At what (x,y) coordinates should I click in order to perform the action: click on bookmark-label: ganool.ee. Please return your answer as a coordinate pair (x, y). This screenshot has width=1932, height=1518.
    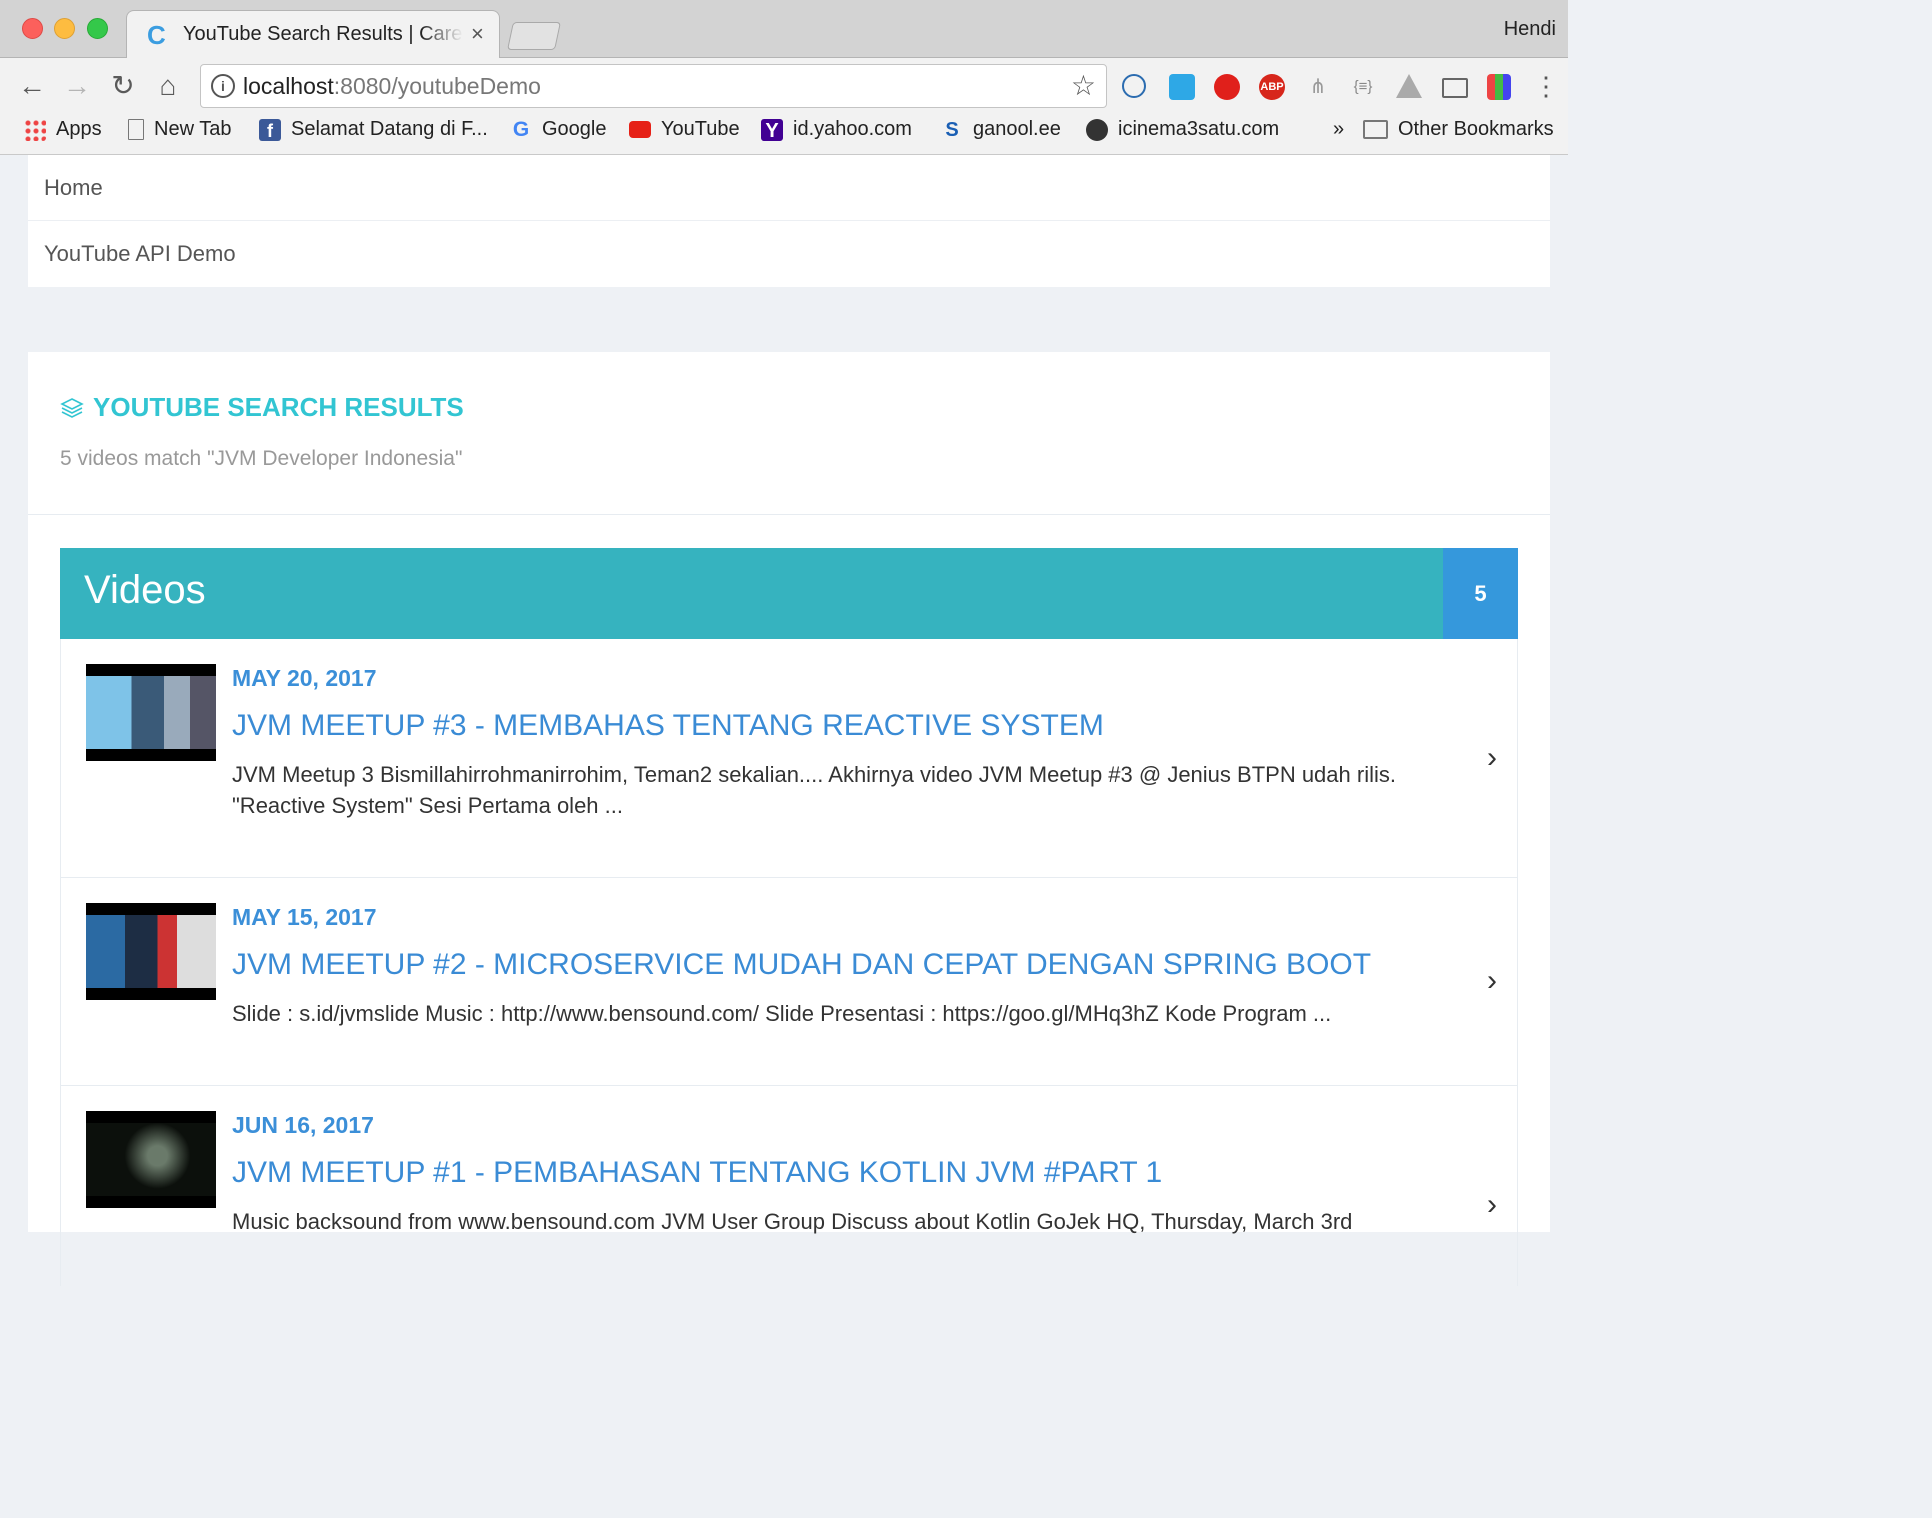
    Looking at the image, I should click on (1017, 129).